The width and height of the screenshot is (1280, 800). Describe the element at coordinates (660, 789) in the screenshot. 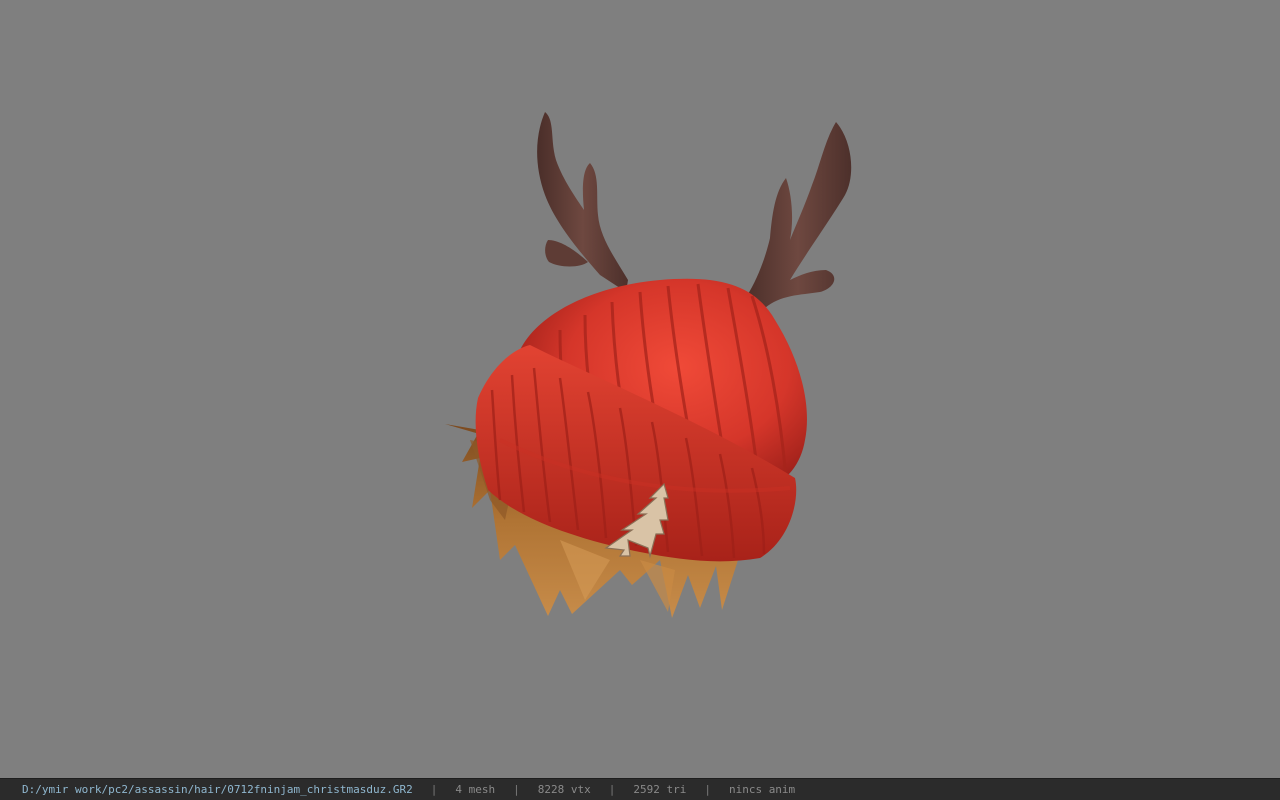

I see `triangle-count: 2592 tri` at that location.